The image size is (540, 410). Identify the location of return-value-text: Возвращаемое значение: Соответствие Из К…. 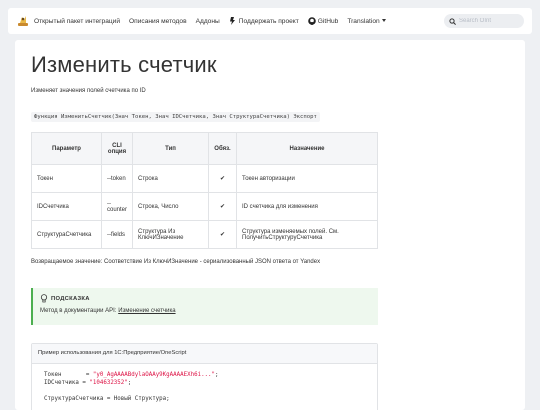
(176, 262).